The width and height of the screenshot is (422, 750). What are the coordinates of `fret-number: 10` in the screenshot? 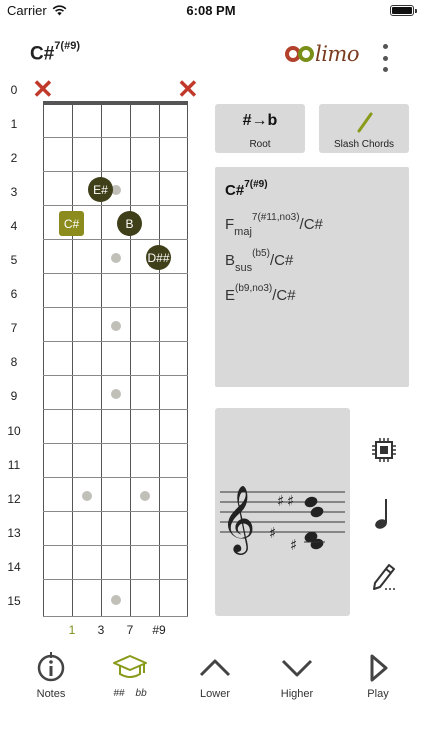 It's located at (14, 431).